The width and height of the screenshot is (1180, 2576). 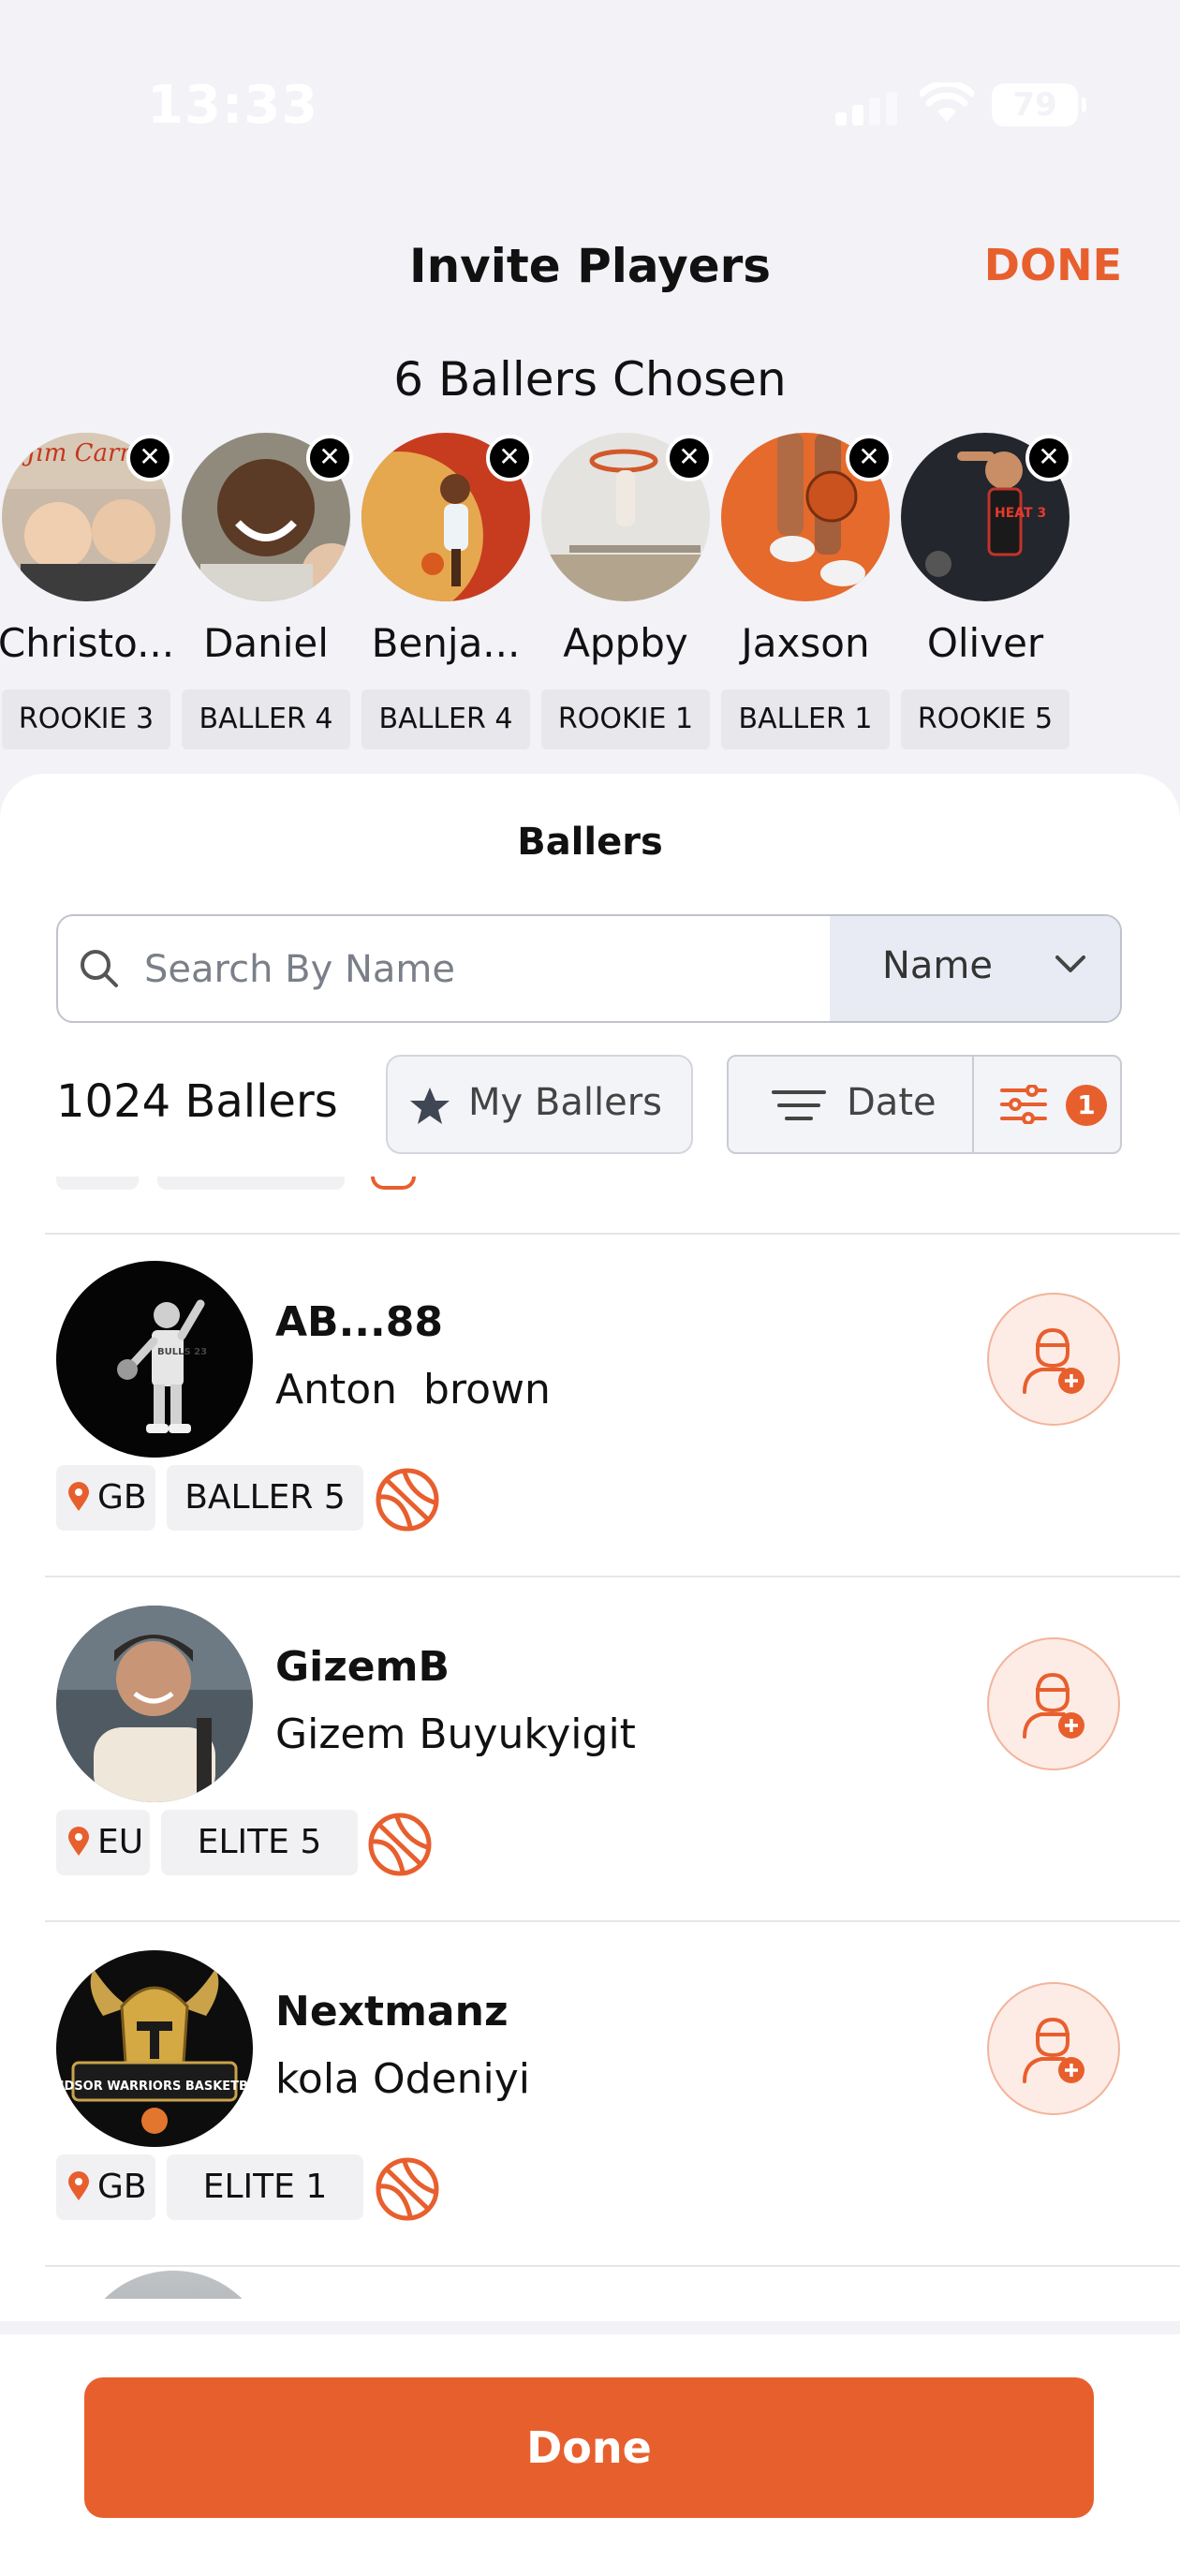 What do you see at coordinates (197, 1101) in the screenshot?
I see `ballers-count: 1024 Ballers` at bounding box center [197, 1101].